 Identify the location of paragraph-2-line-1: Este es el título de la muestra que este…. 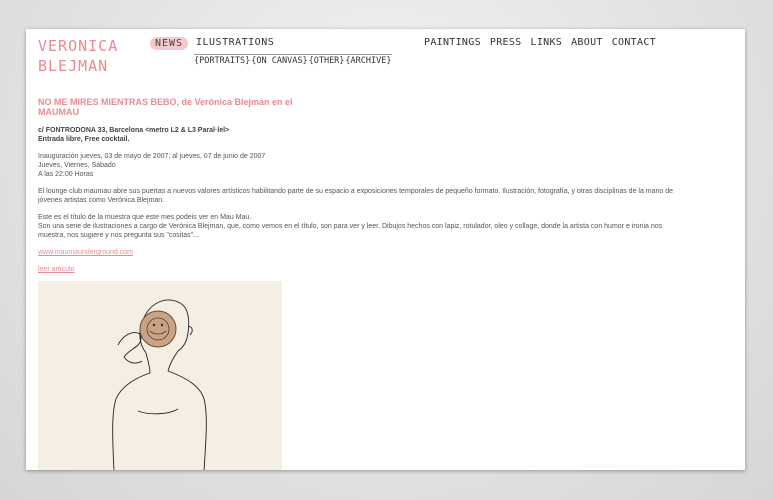
(145, 217).